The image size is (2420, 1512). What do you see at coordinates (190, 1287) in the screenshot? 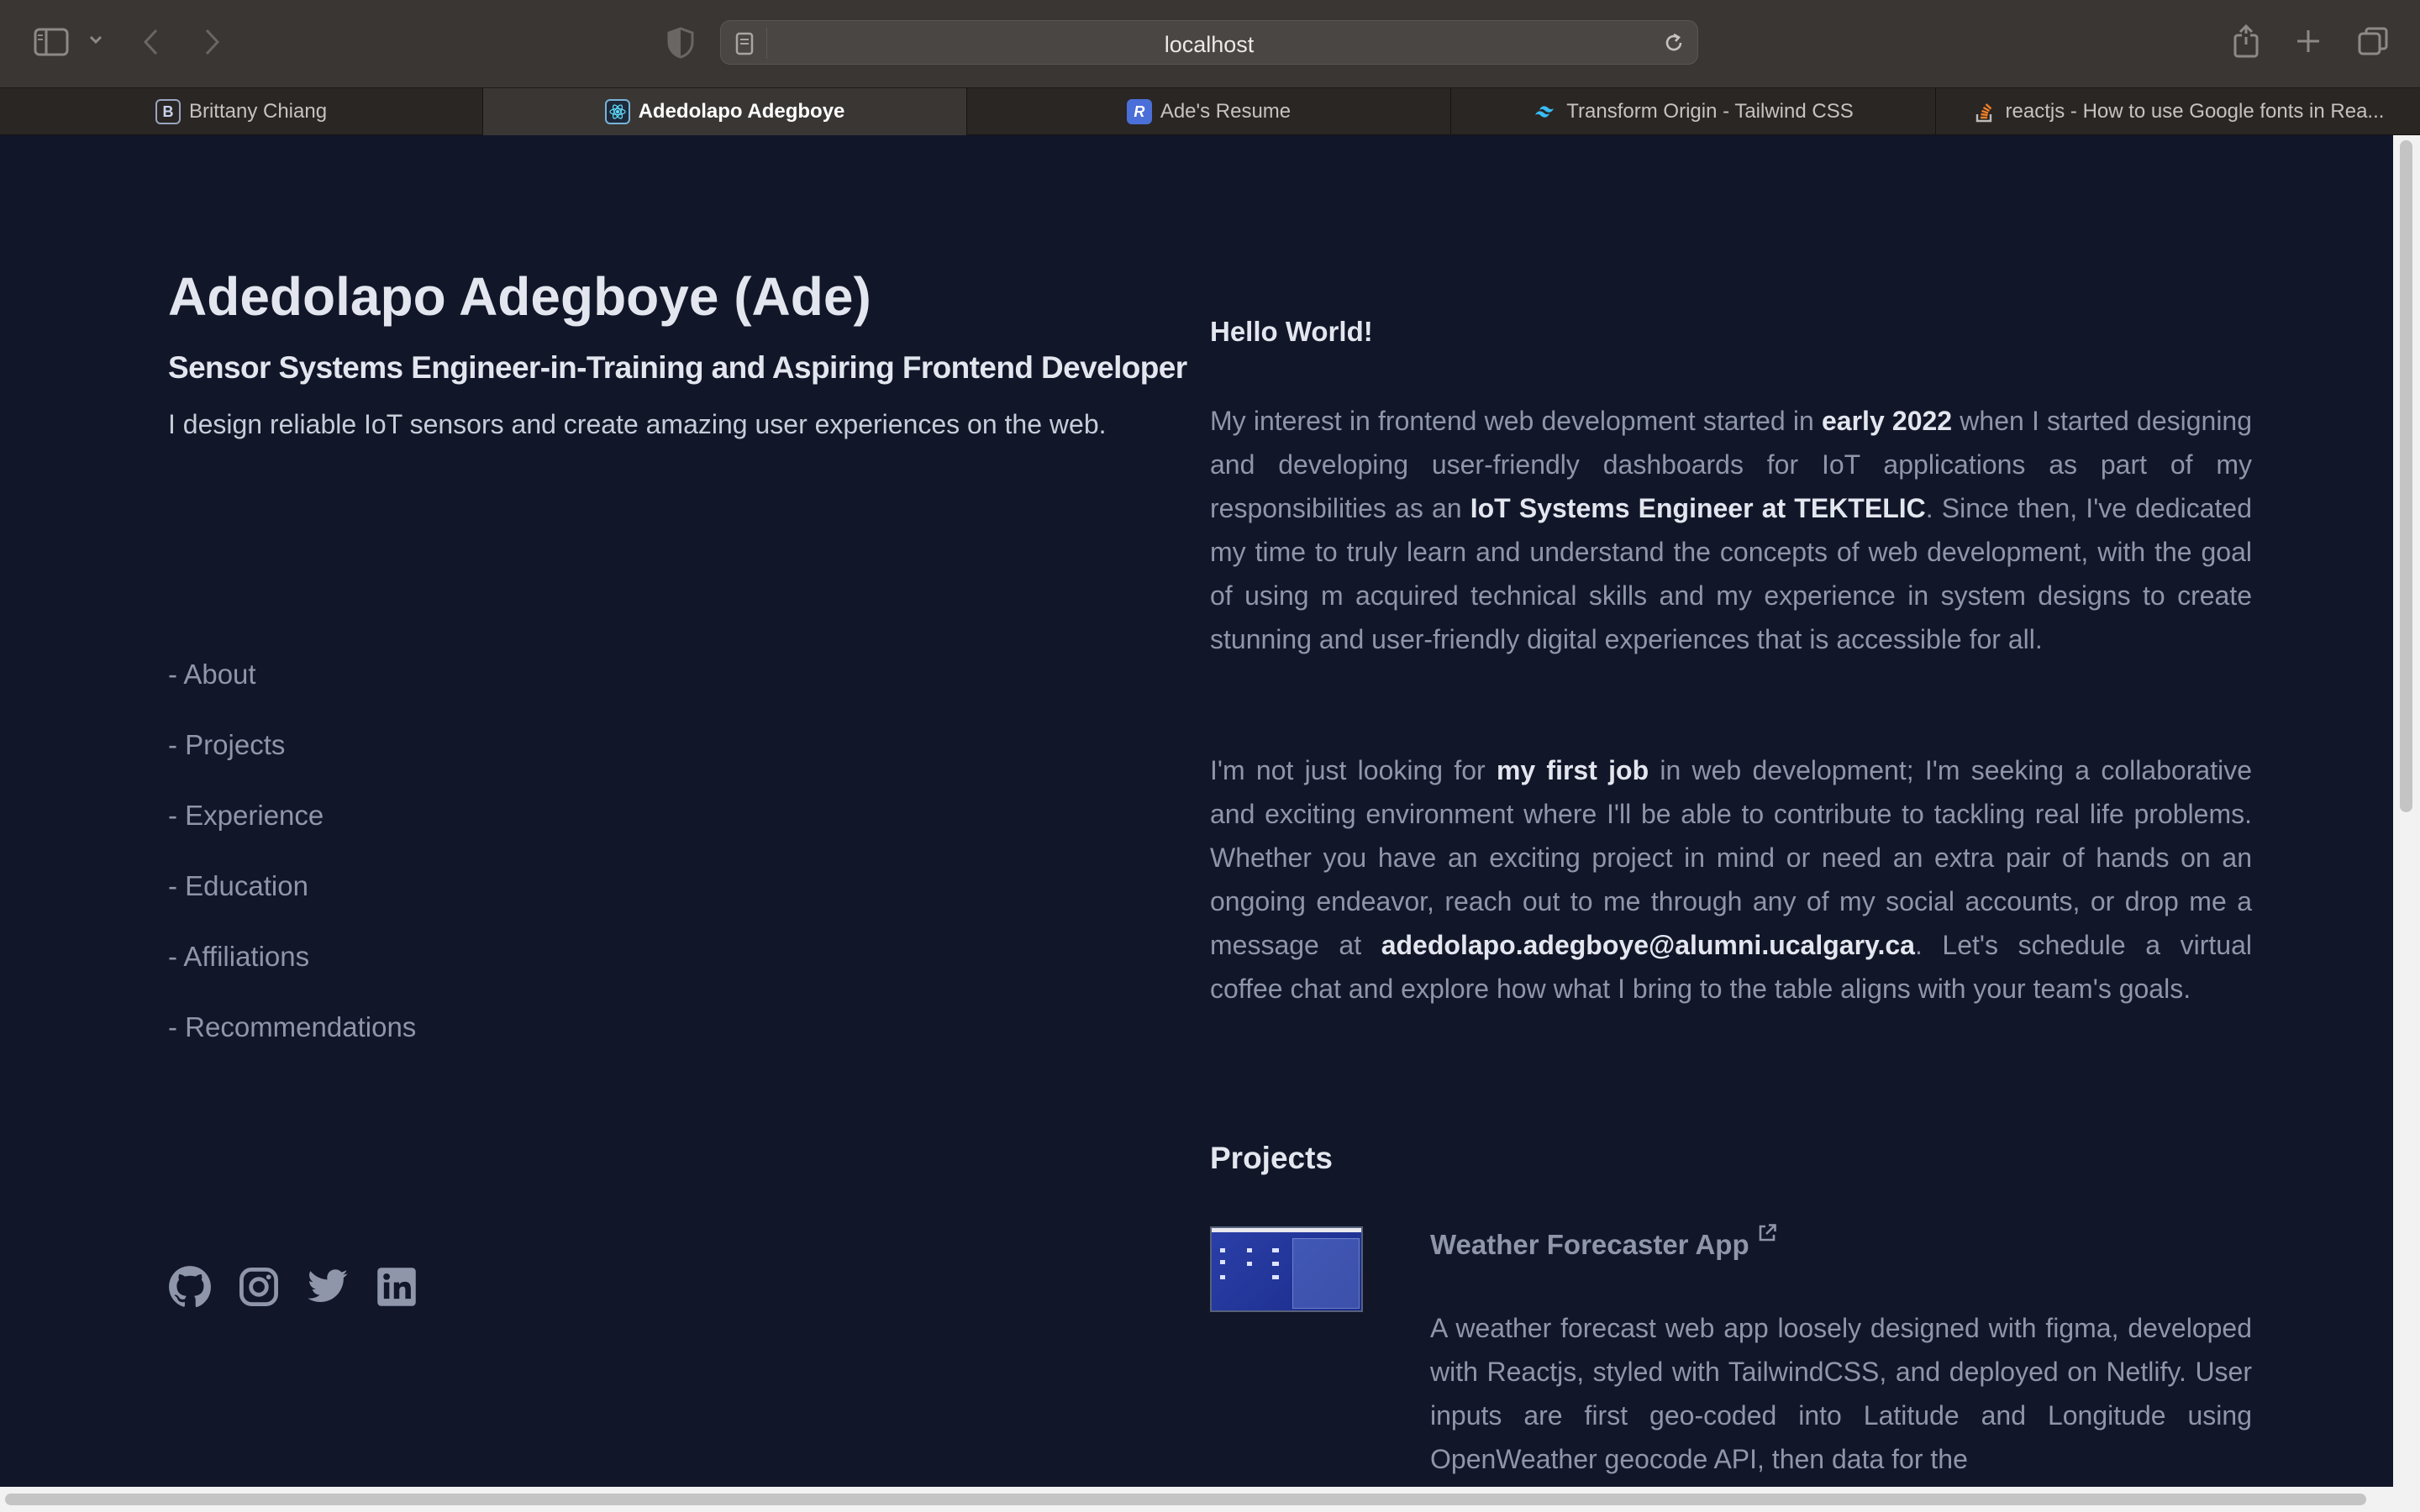
I see `github-icon` at bounding box center [190, 1287].